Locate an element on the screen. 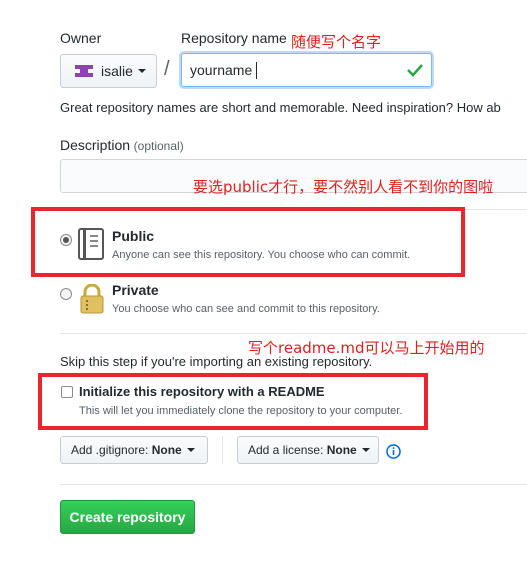 The height and width of the screenshot is (561, 527). gitignore-value: None is located at coordinates (166, 450).